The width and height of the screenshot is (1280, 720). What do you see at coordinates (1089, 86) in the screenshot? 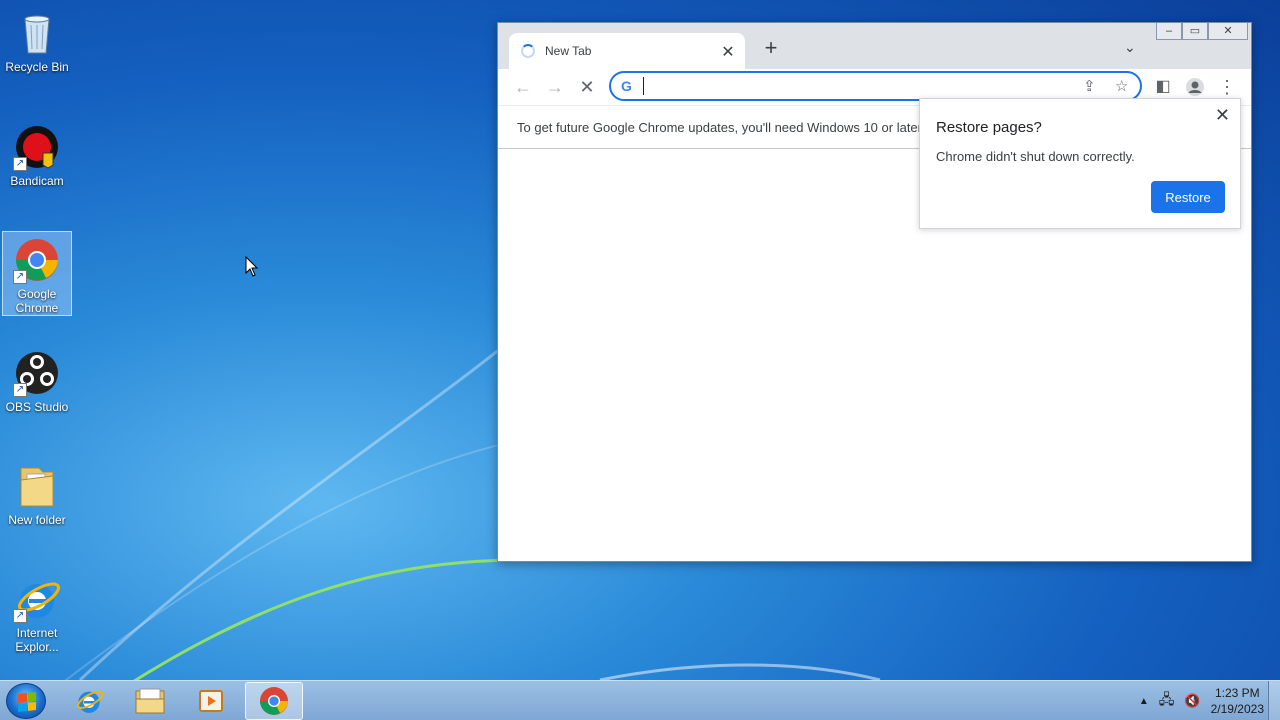
I see `share-icon: ⇪` at bounding box center [1089, 86].